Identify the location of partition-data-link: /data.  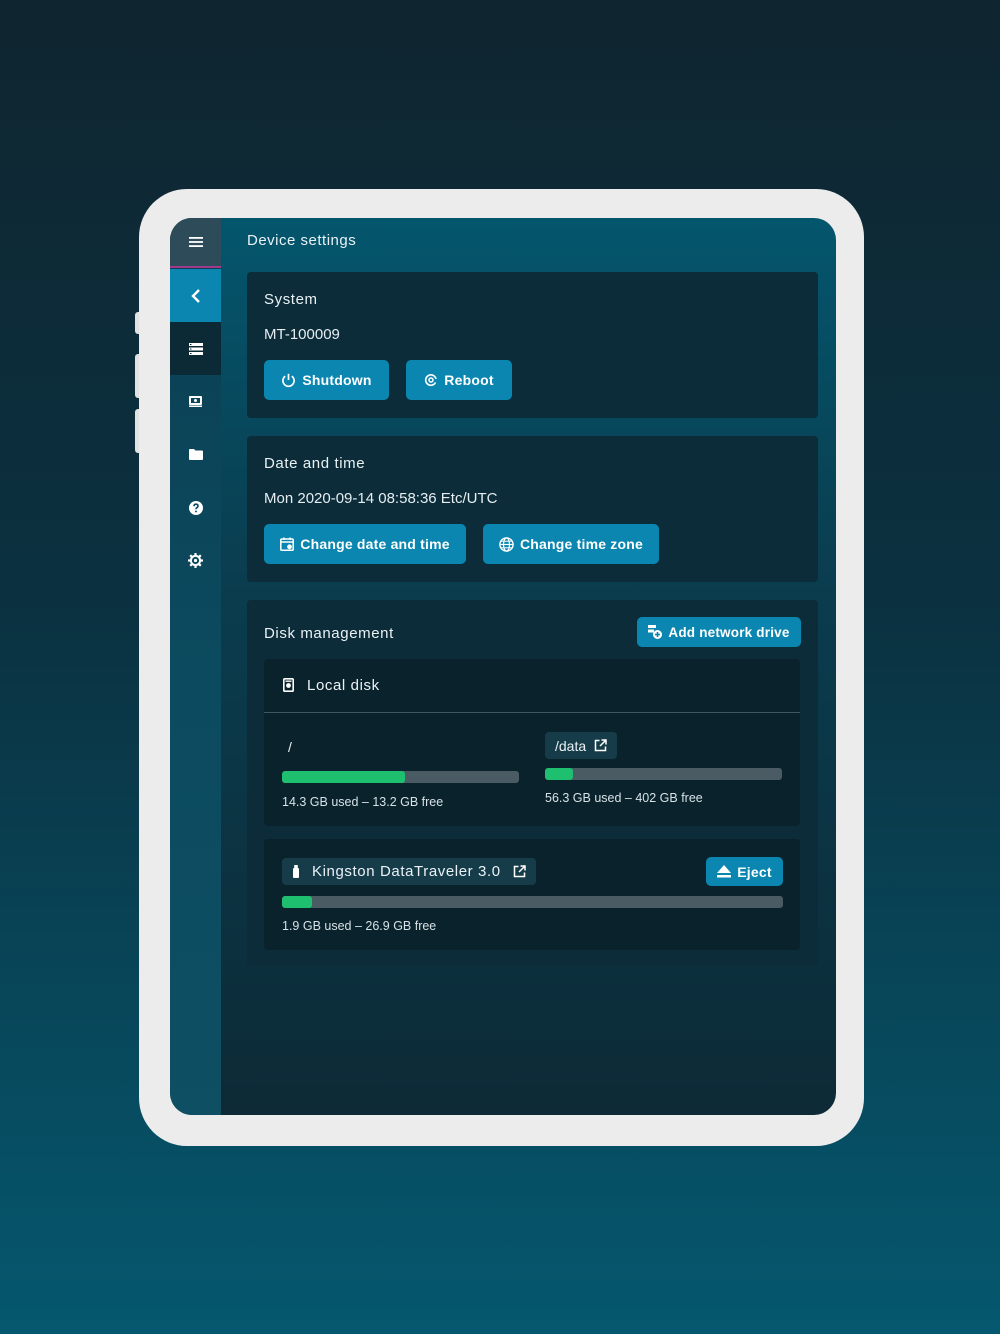
(581, 745).